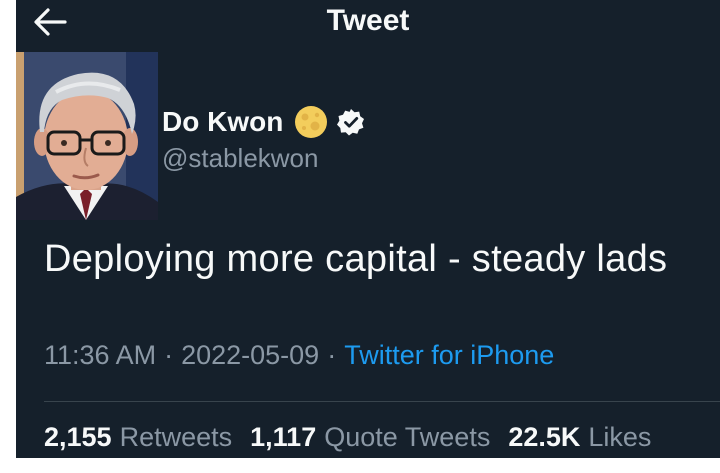  Describe the element at coordinates (176, 437) in the screenshot. I see `retweets-label: Retweets` at that location.